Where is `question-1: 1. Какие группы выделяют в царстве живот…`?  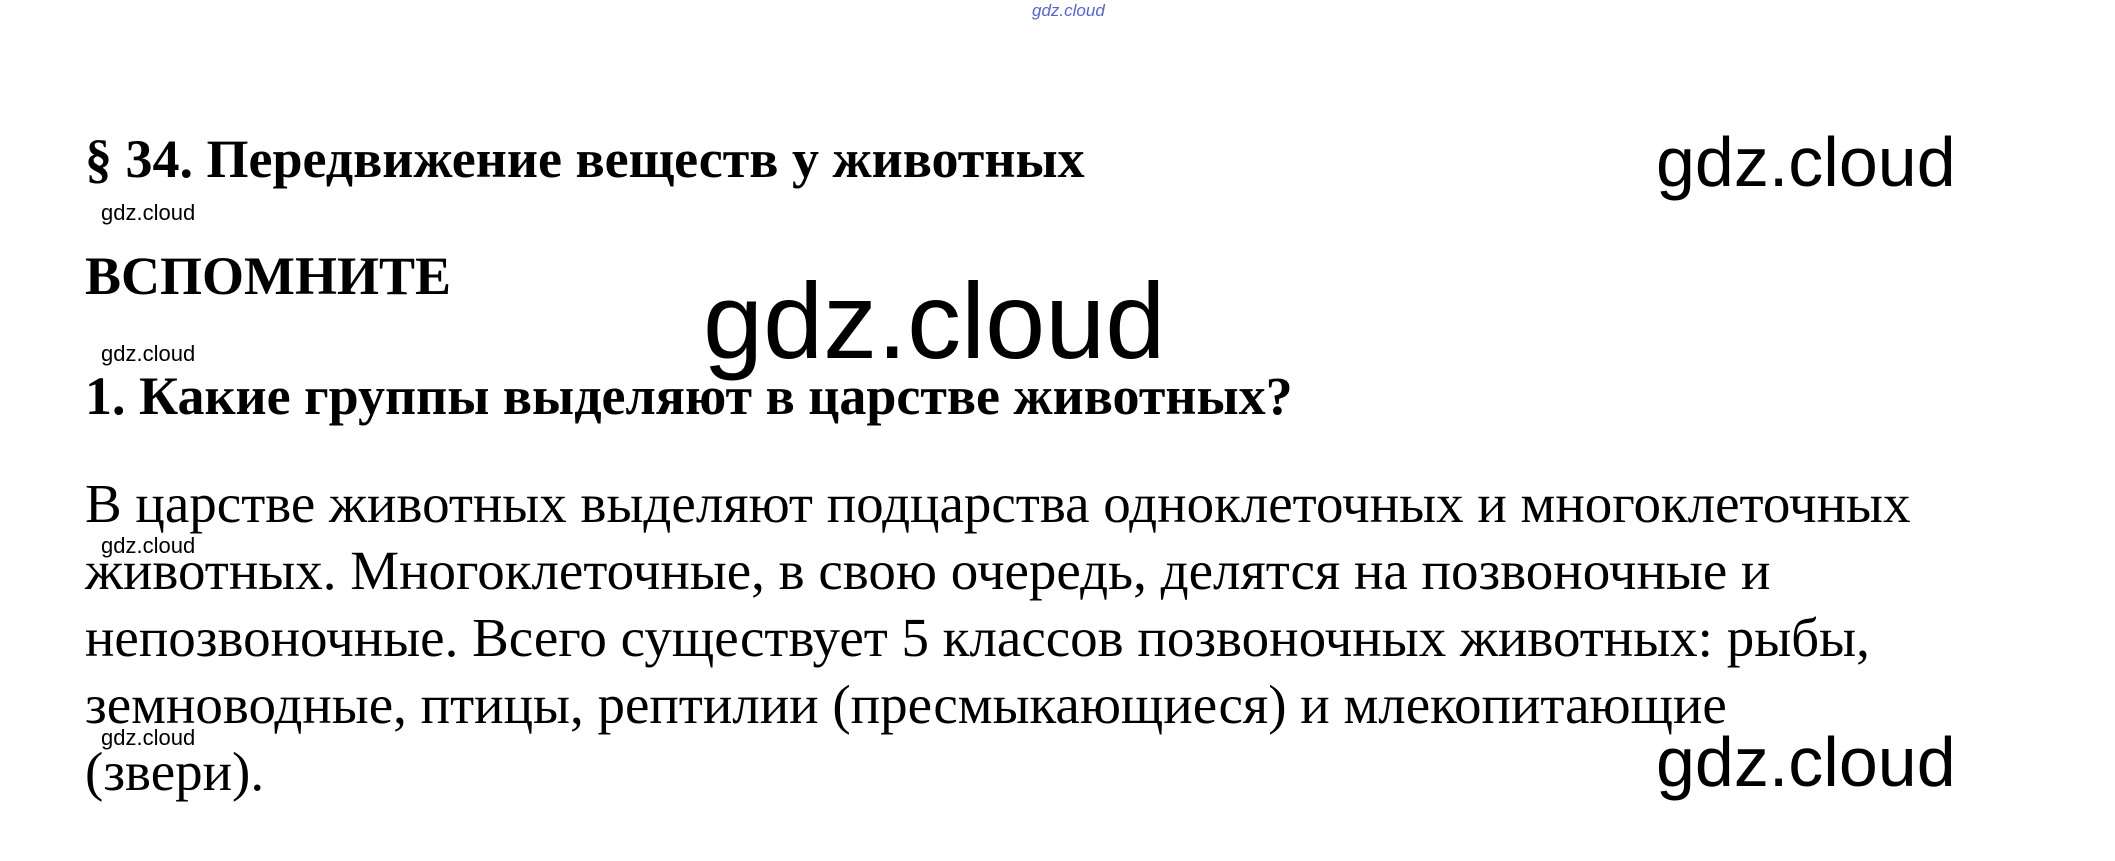 question-1: 1. Какие группы выделяют в царстве живот… is located at coordinates (689, 396).